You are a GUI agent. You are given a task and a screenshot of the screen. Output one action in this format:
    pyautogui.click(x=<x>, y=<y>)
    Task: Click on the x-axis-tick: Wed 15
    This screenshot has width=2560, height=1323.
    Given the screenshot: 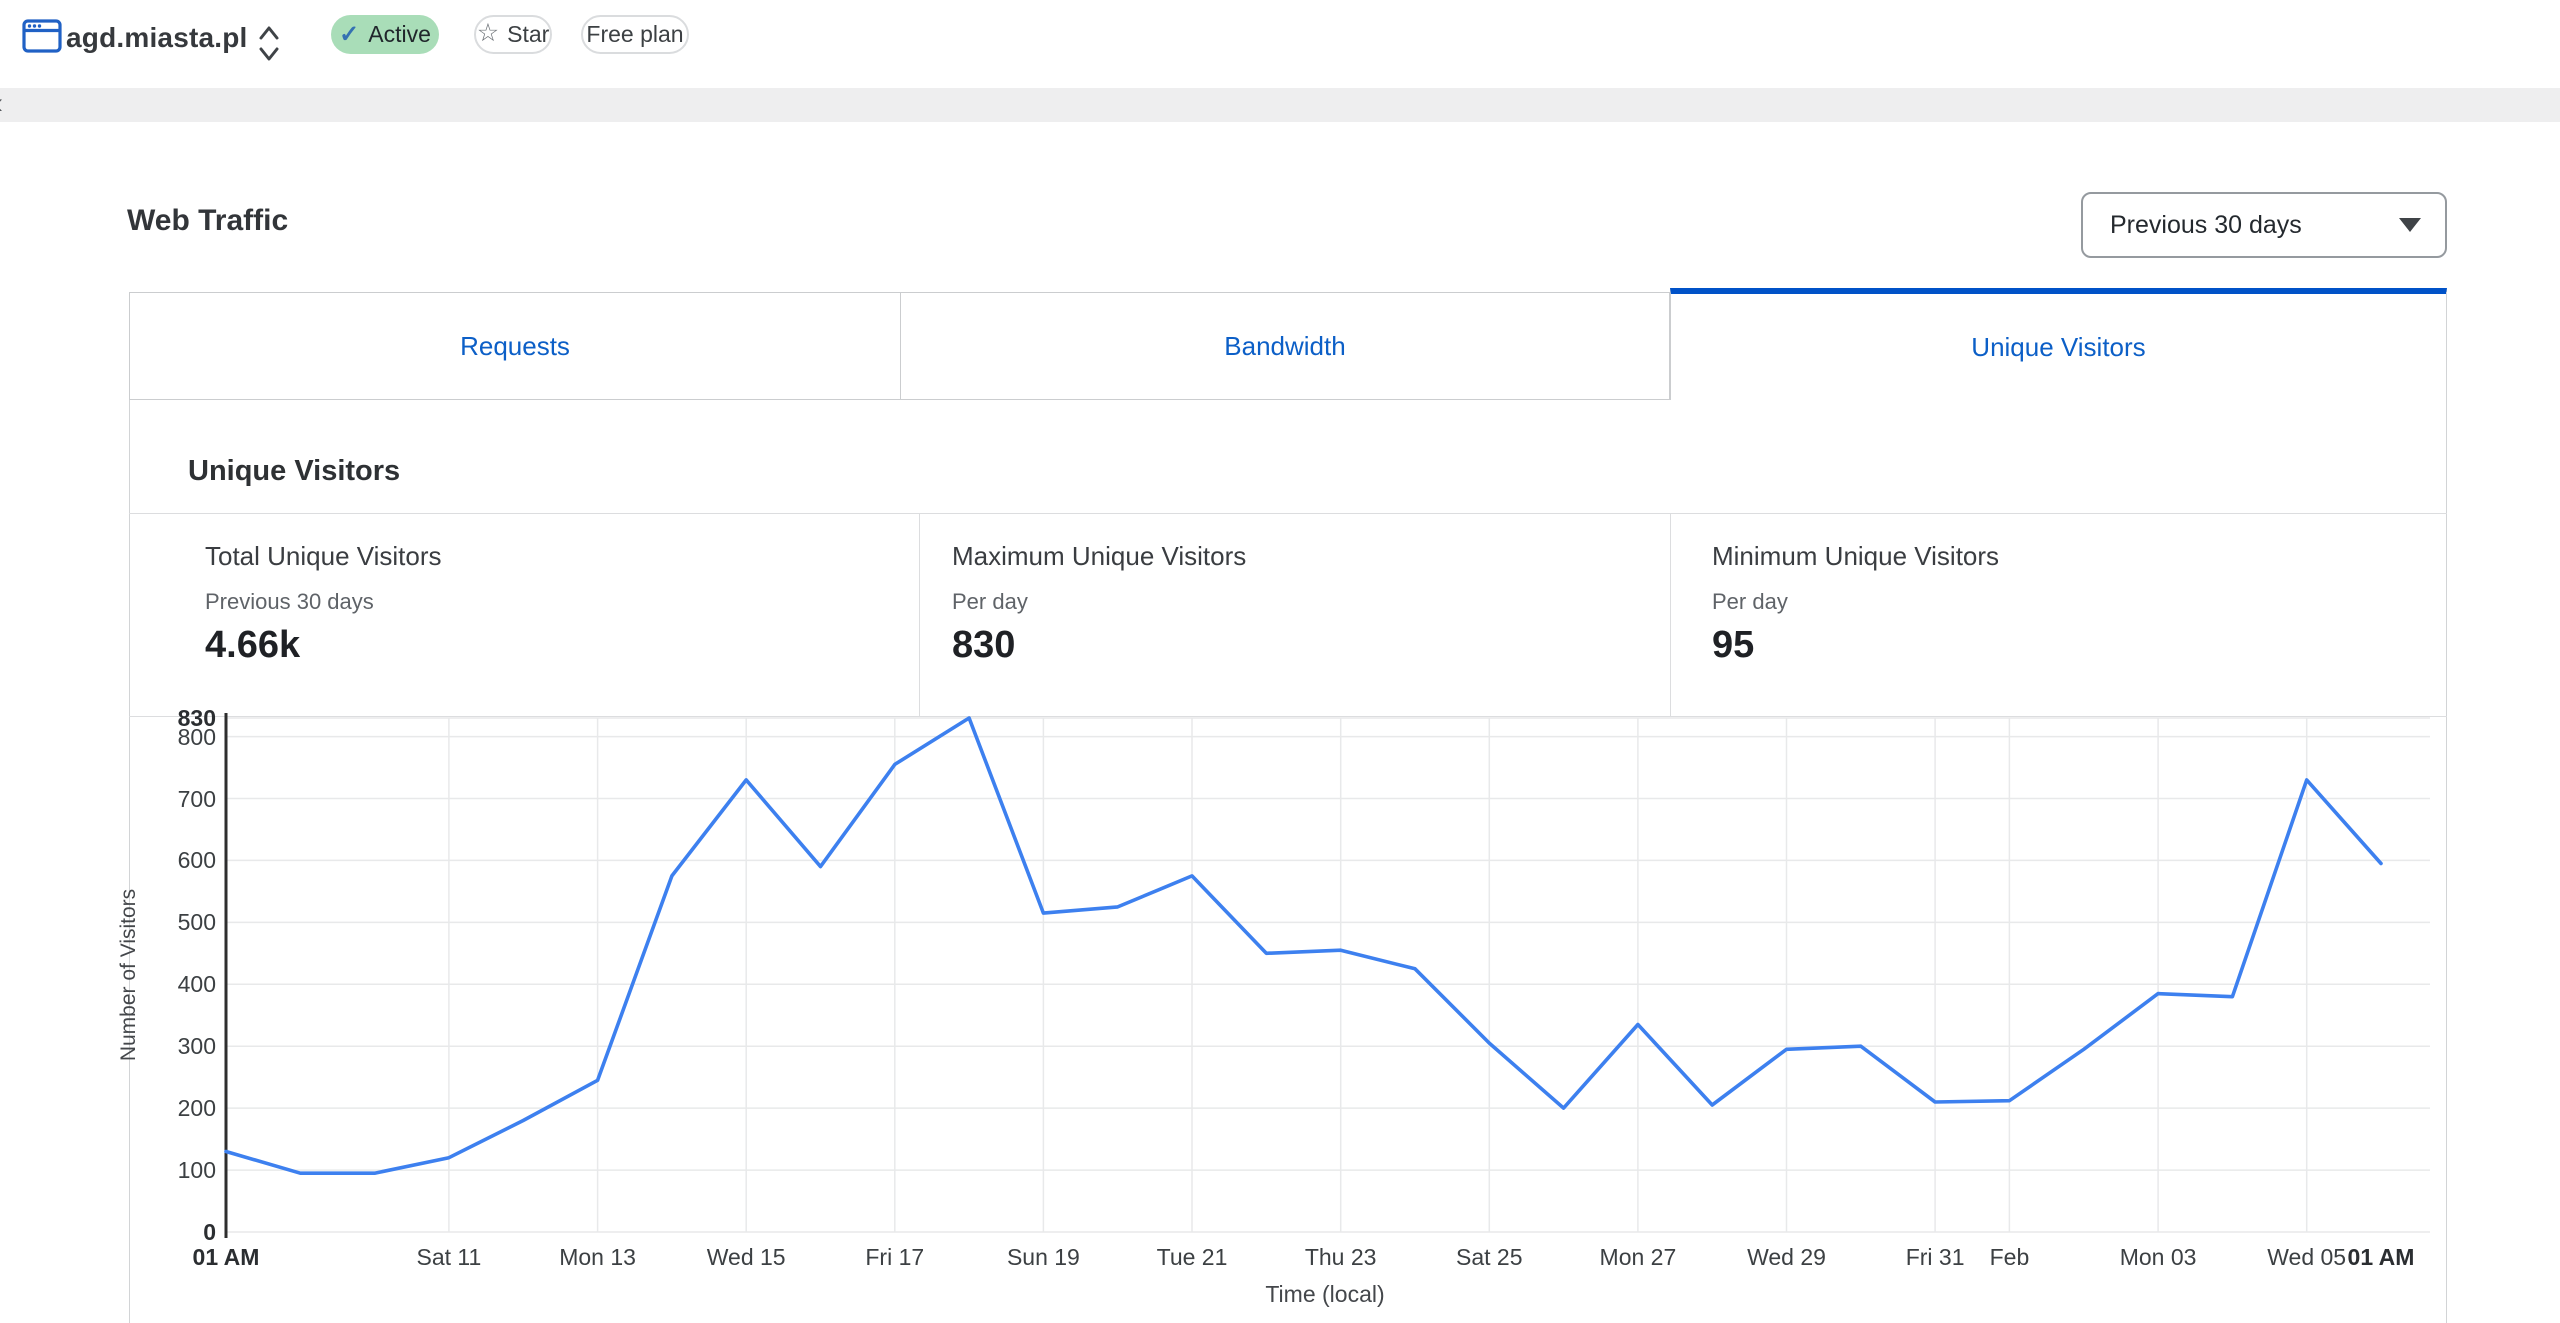 What is the action you would take?
    pyautogui.click(x=746, y=1257)
    